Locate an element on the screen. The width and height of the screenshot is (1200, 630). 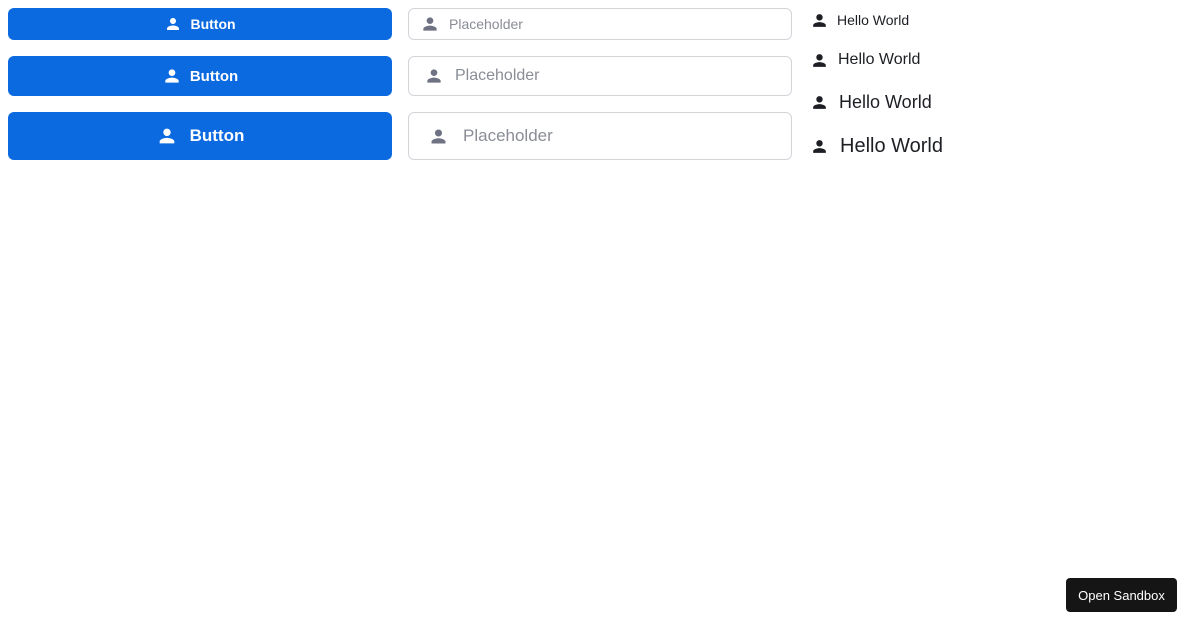
icon-text-xs: Hello World is located at coordinates (859, 20).